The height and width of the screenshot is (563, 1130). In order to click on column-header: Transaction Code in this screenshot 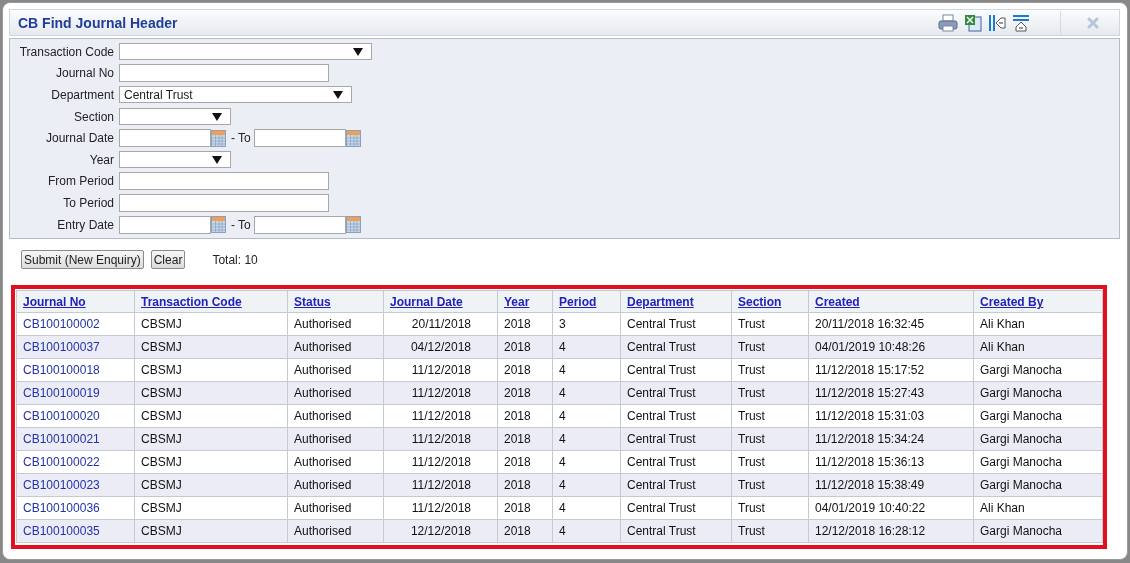, I will do `click(211, 301)`.